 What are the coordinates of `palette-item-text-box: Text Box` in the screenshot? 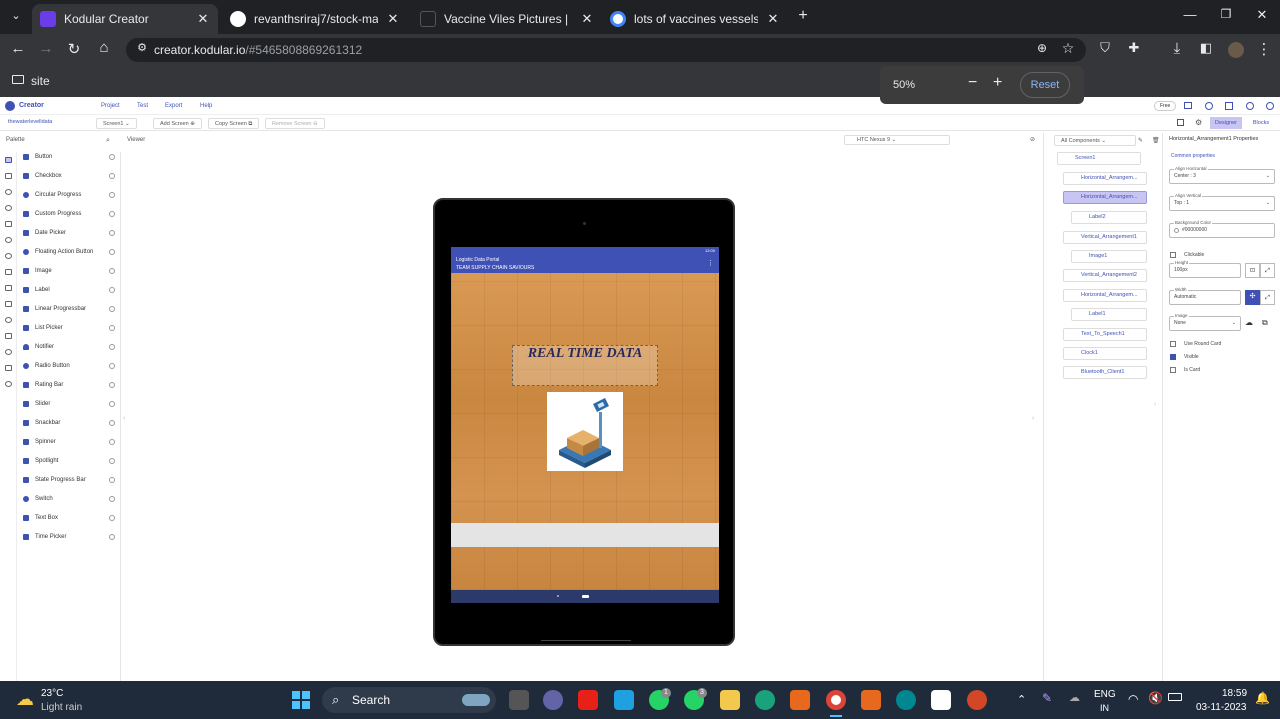 It's located at (69, 517).